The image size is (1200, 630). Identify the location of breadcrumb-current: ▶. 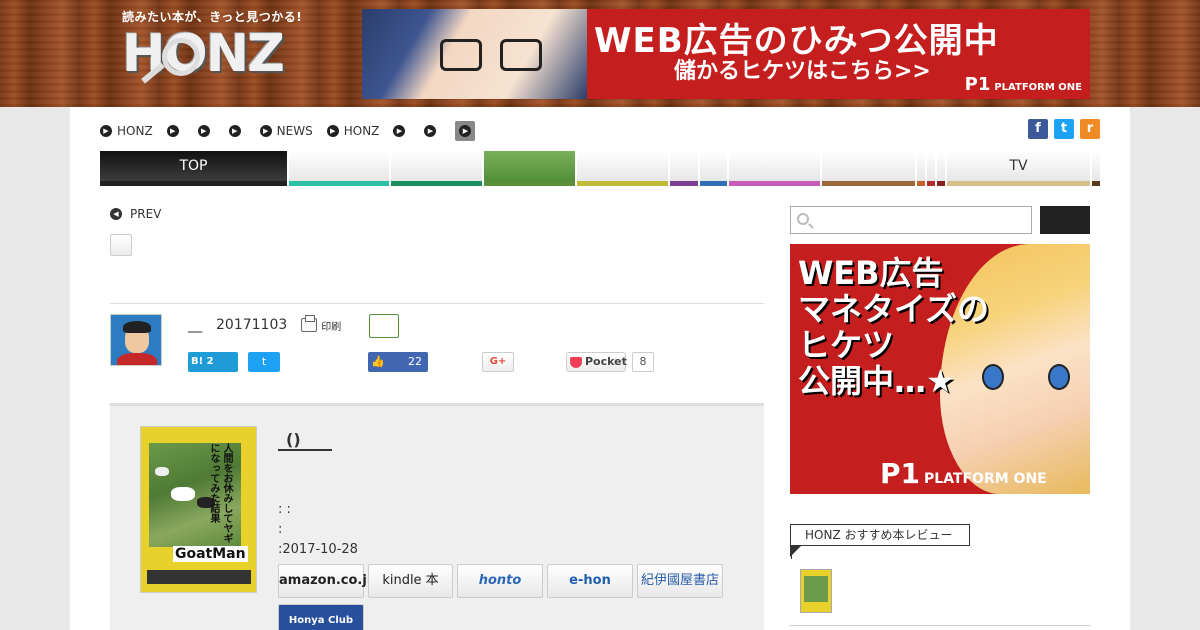
(465, 131).